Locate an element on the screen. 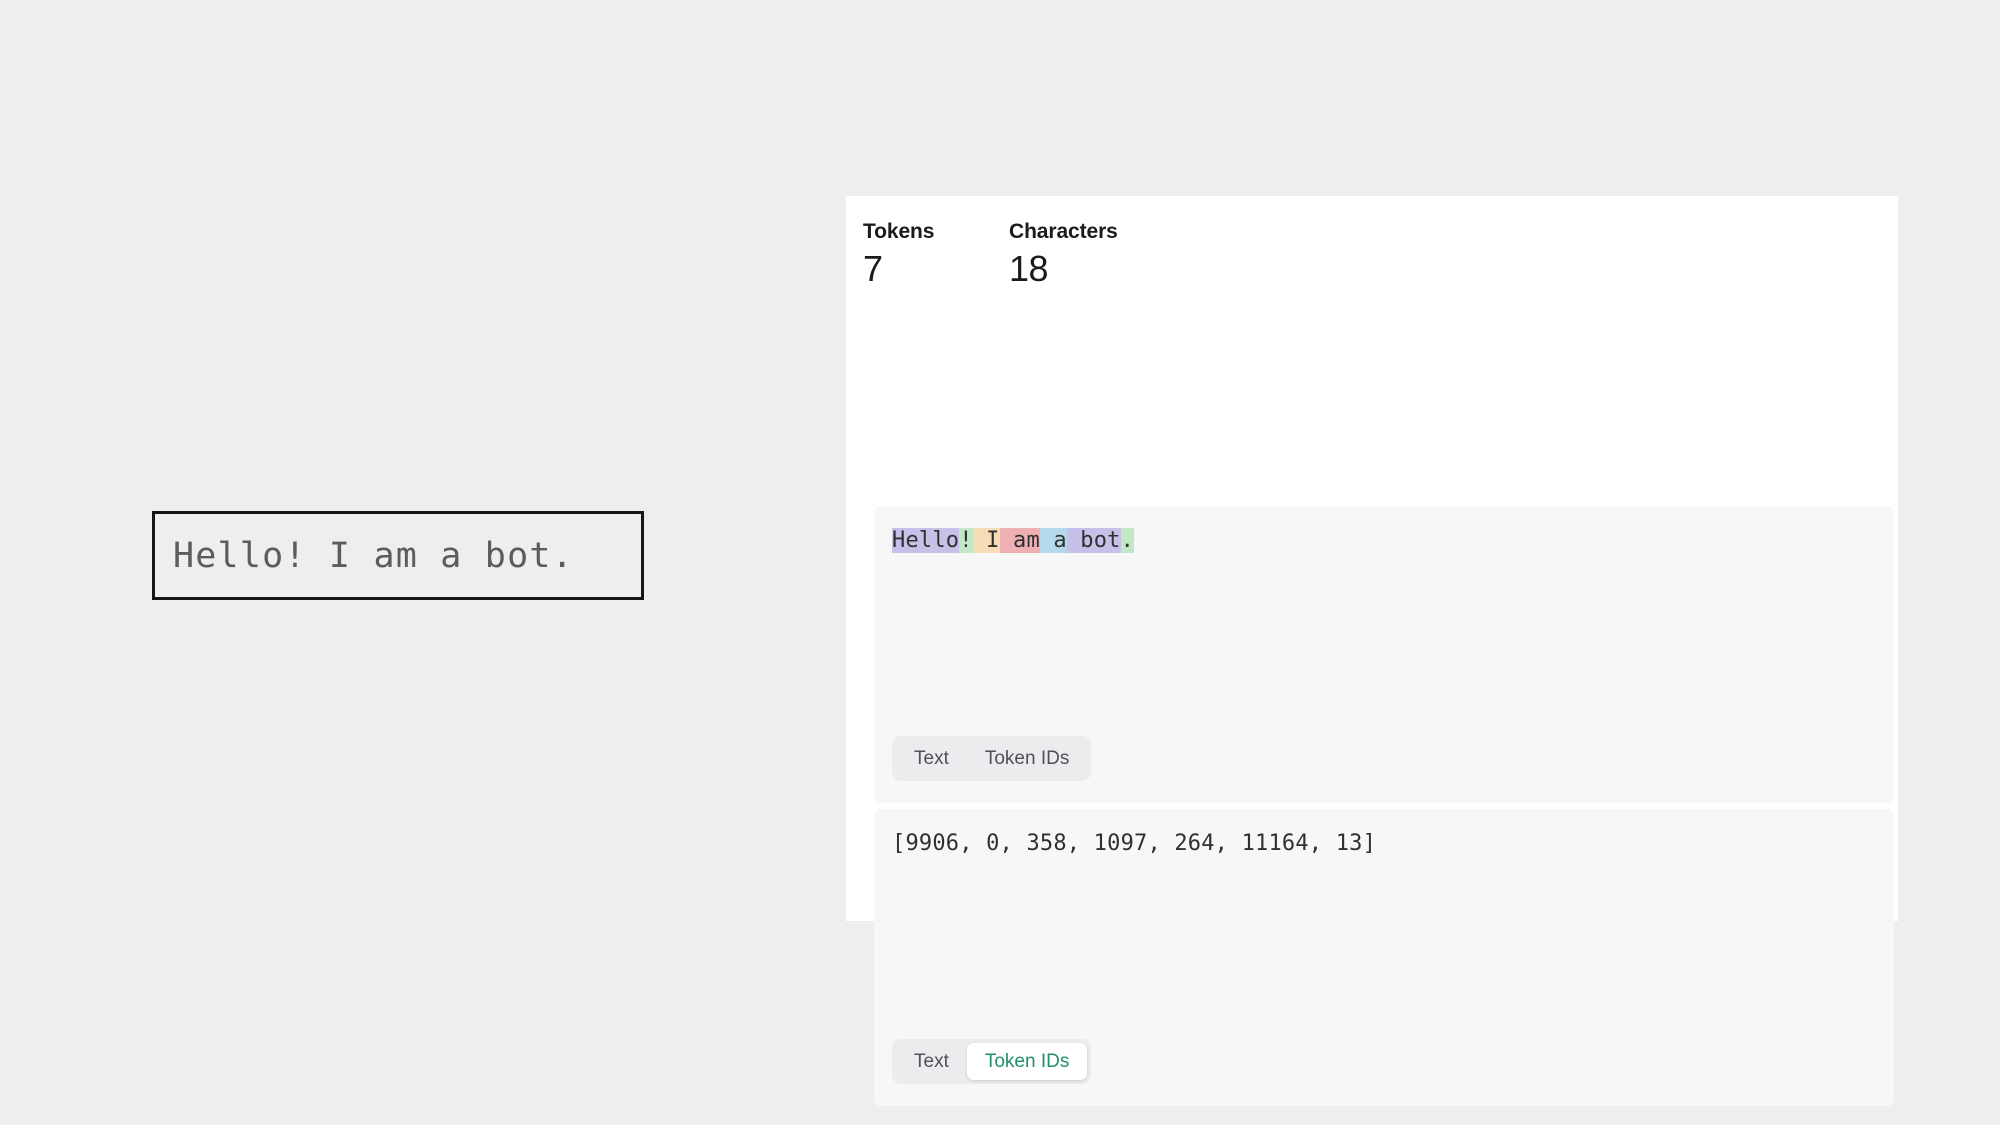 This screenshot has width=2000, height=1125. stat-tokens: Tokens 7 is located at coordinates (936, 254).